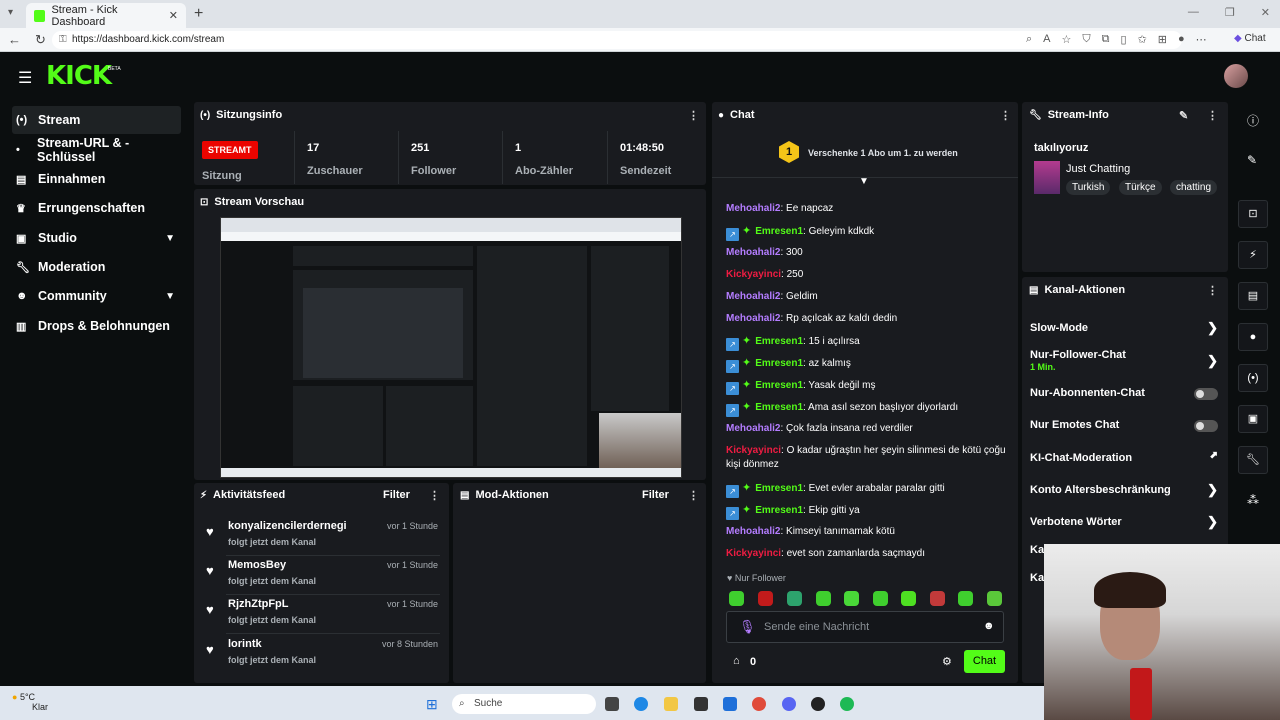  I want to click on studio-action-icon: ▣, so click(1253, 419).